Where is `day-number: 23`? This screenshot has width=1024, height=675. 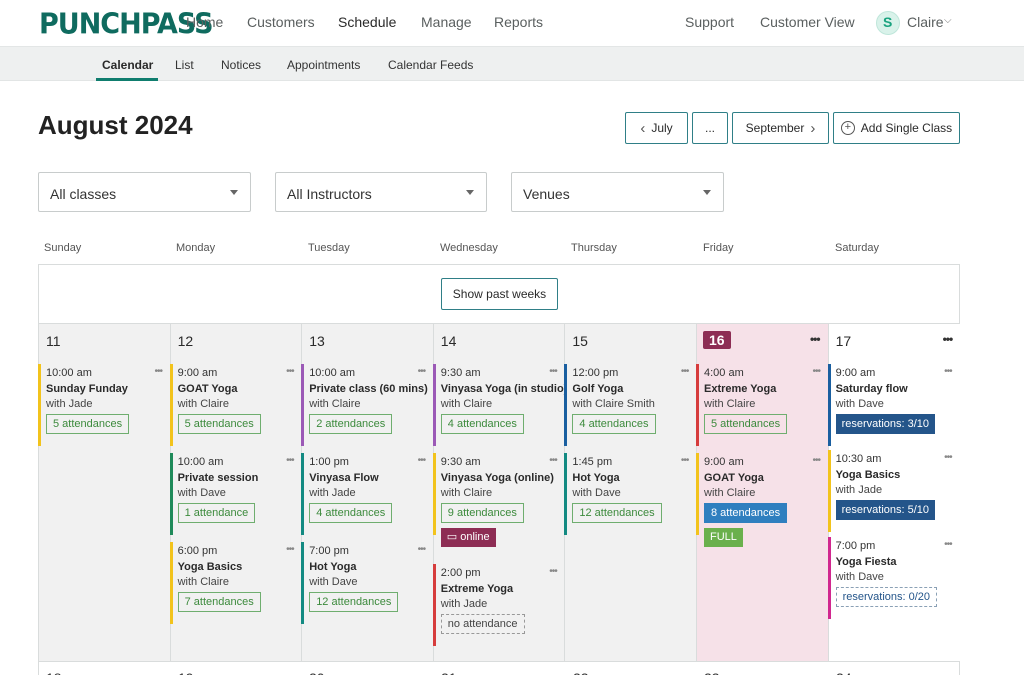
day-number: 23 is located at coordinates (712, 672).